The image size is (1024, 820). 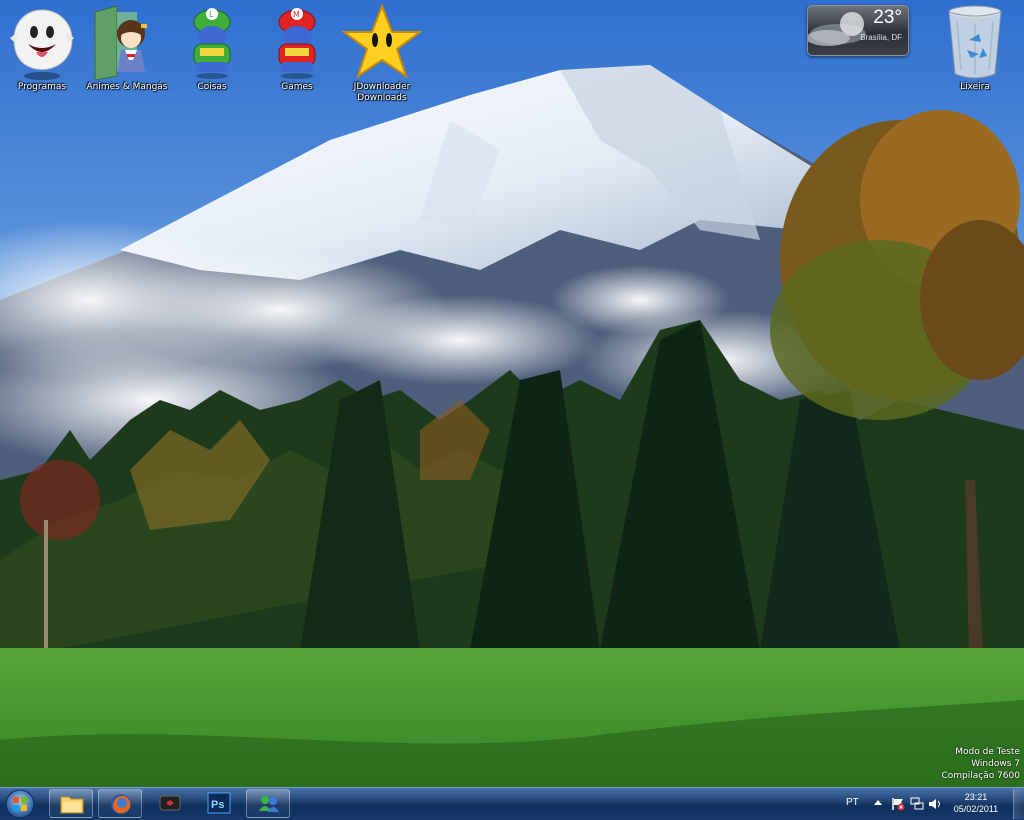 I want to click on weather-moon-icon, so click(x=837, y=29).